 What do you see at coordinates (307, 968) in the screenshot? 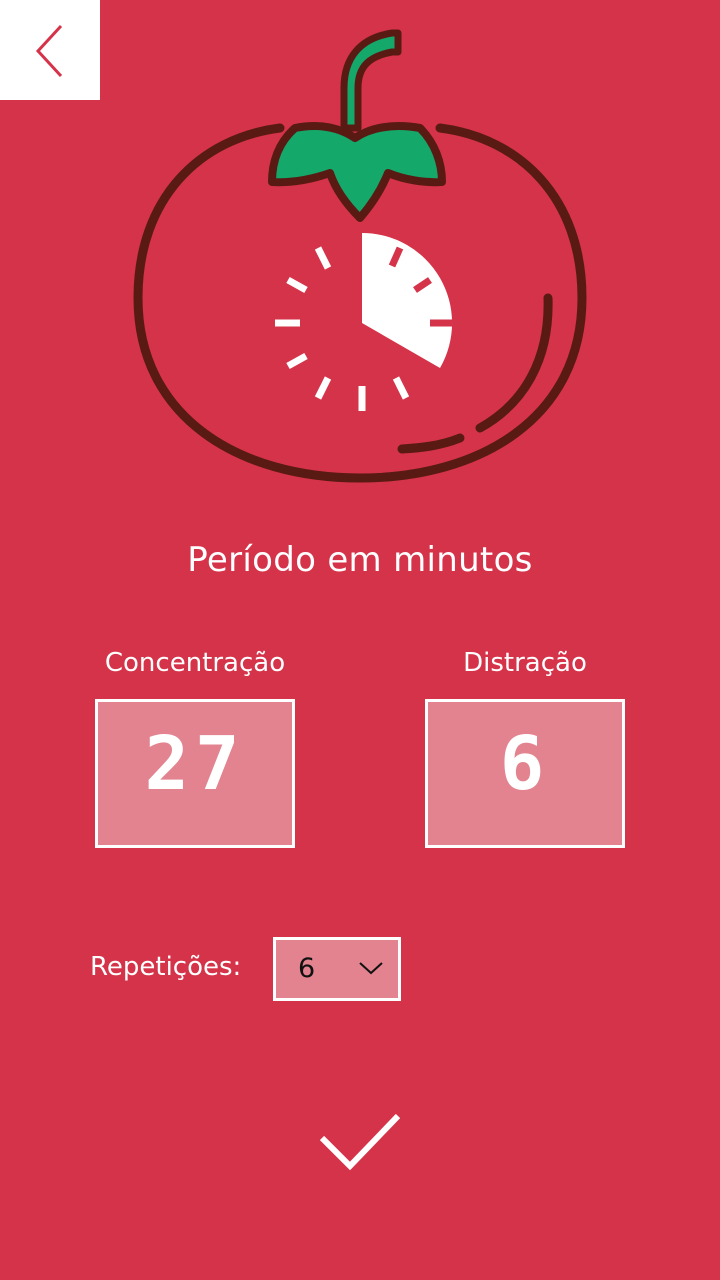
I see `repetitions-value: 6` at bounding box center [307, 968].